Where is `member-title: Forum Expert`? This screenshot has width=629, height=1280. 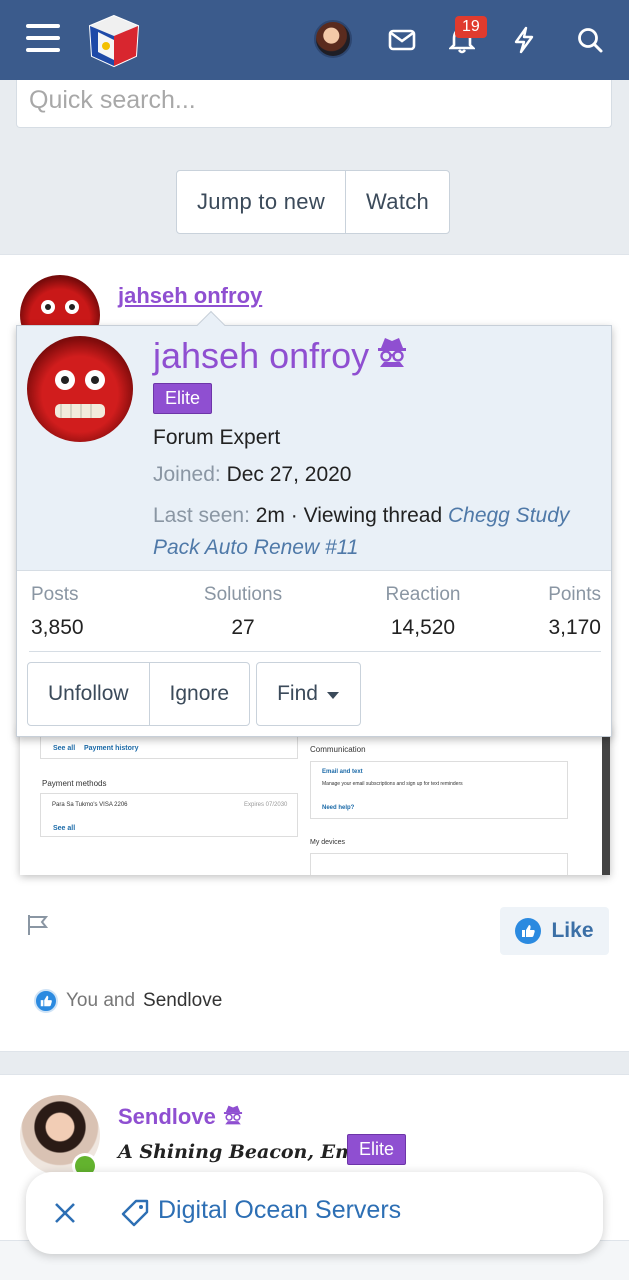 member-title: Forum Expert is located at coordinates (217, 437).